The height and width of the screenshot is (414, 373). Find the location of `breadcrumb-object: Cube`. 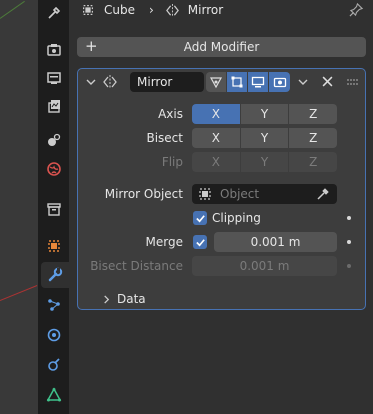

breadcrumb-object: Cube is located at coordinates (119, 10).